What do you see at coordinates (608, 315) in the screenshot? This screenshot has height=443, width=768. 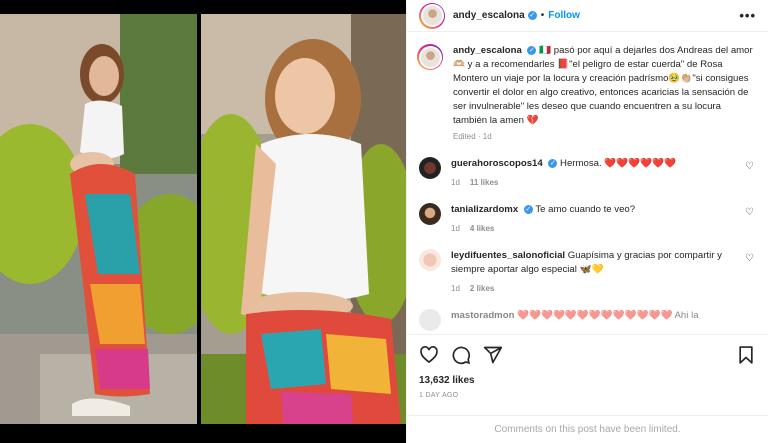 I see `comment-text: ❤️❤️❤️❤️❤️❤️❤️❤️❤️❤️❤️❤️❤️ Ahi la` at bounding box center [608, 315].